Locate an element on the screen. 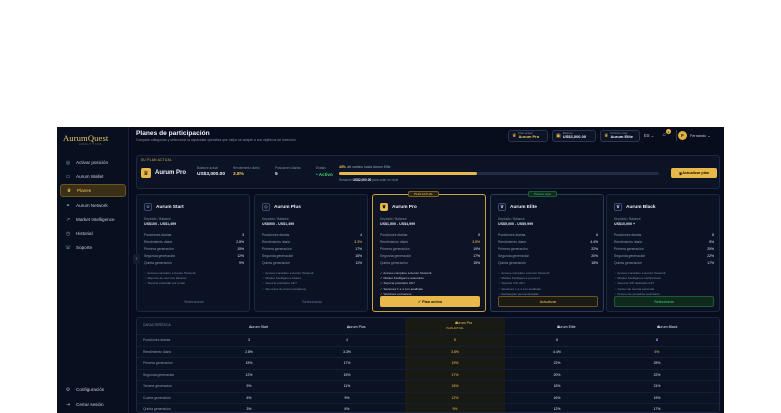 The image size is (781, 413). feature-item: Sesiones 1 a 1 con analistas is located at coordinates (401, 289).